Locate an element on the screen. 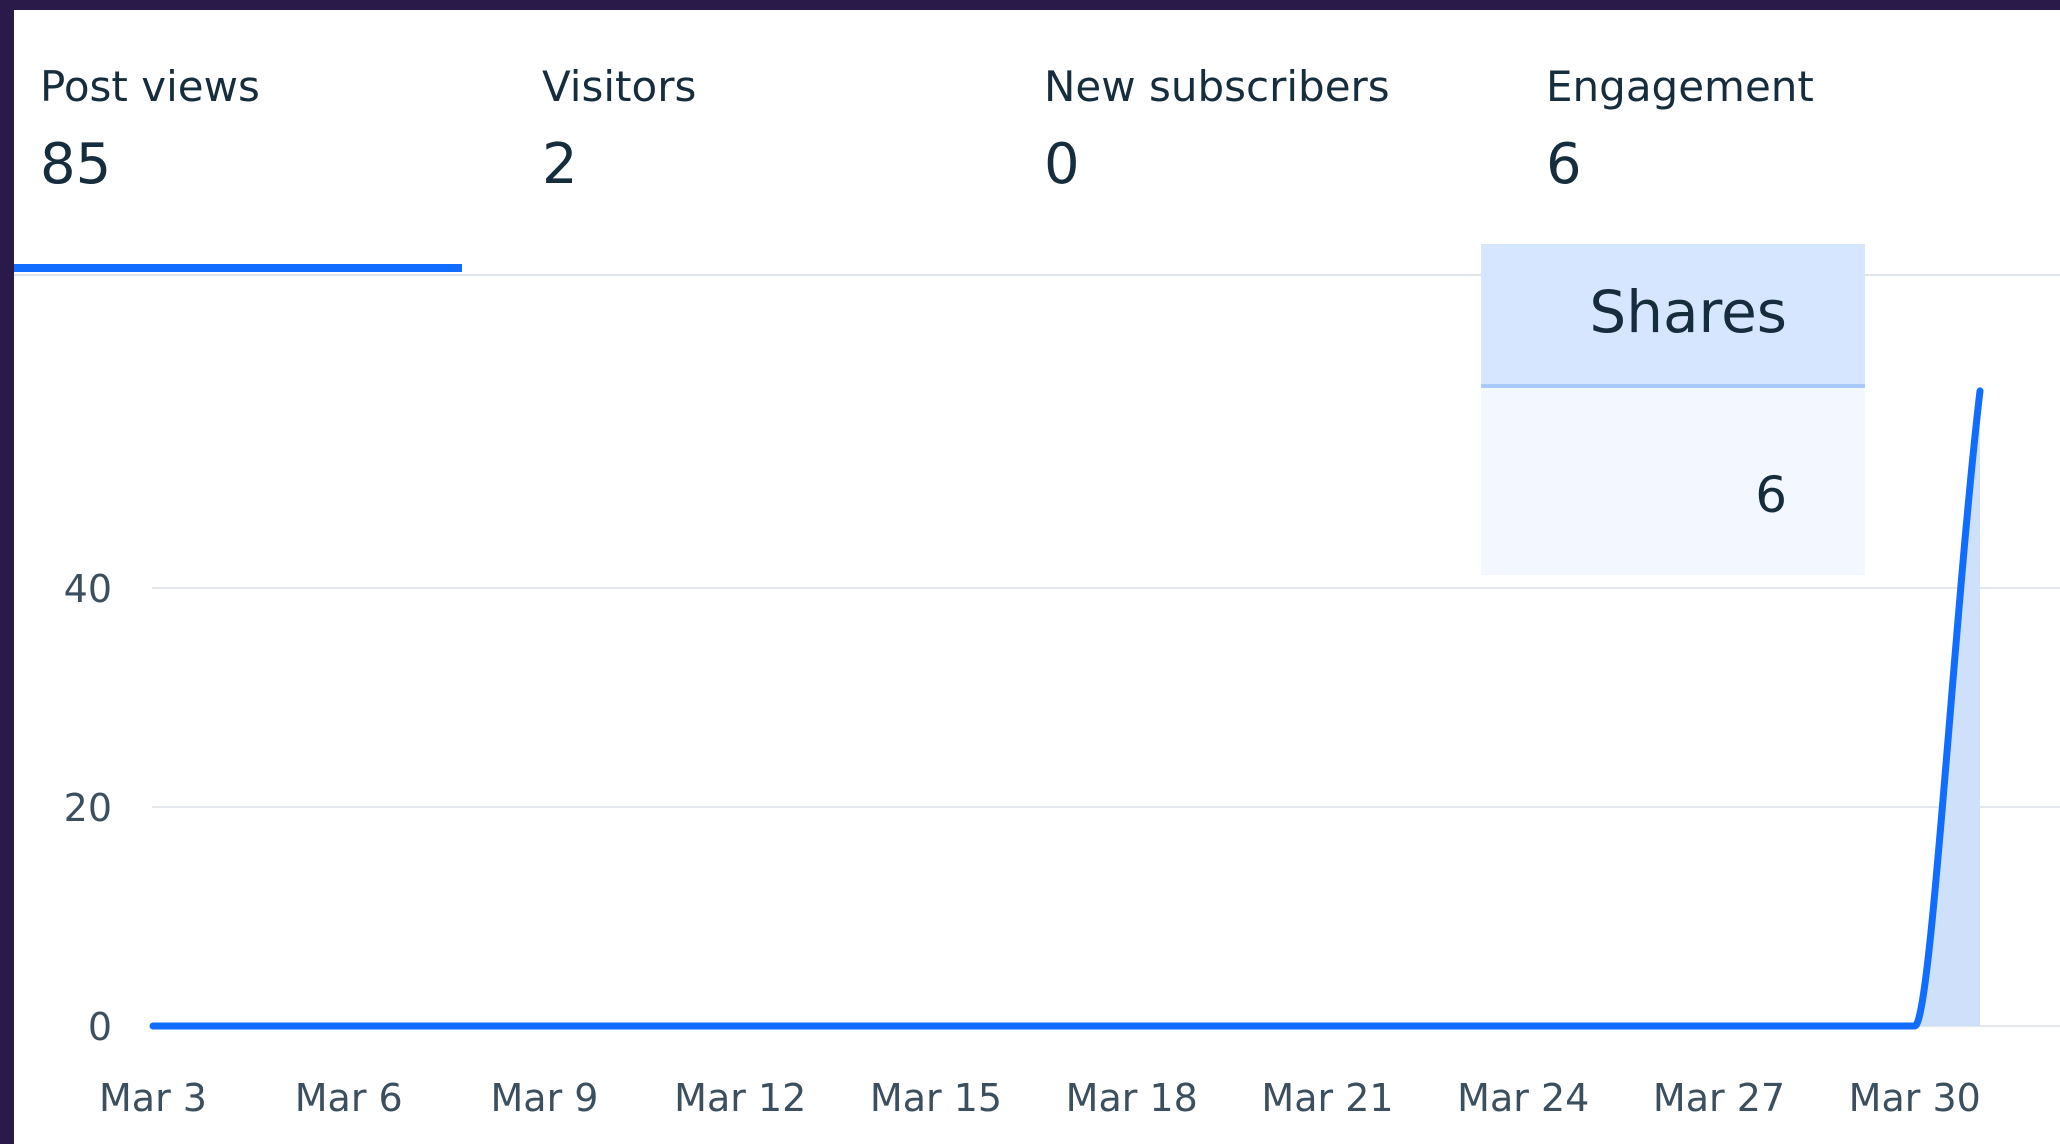 This screenshot has height=1144, width=2060. x-tick-label: Mar 9 is located at coordinates (545, 1098).